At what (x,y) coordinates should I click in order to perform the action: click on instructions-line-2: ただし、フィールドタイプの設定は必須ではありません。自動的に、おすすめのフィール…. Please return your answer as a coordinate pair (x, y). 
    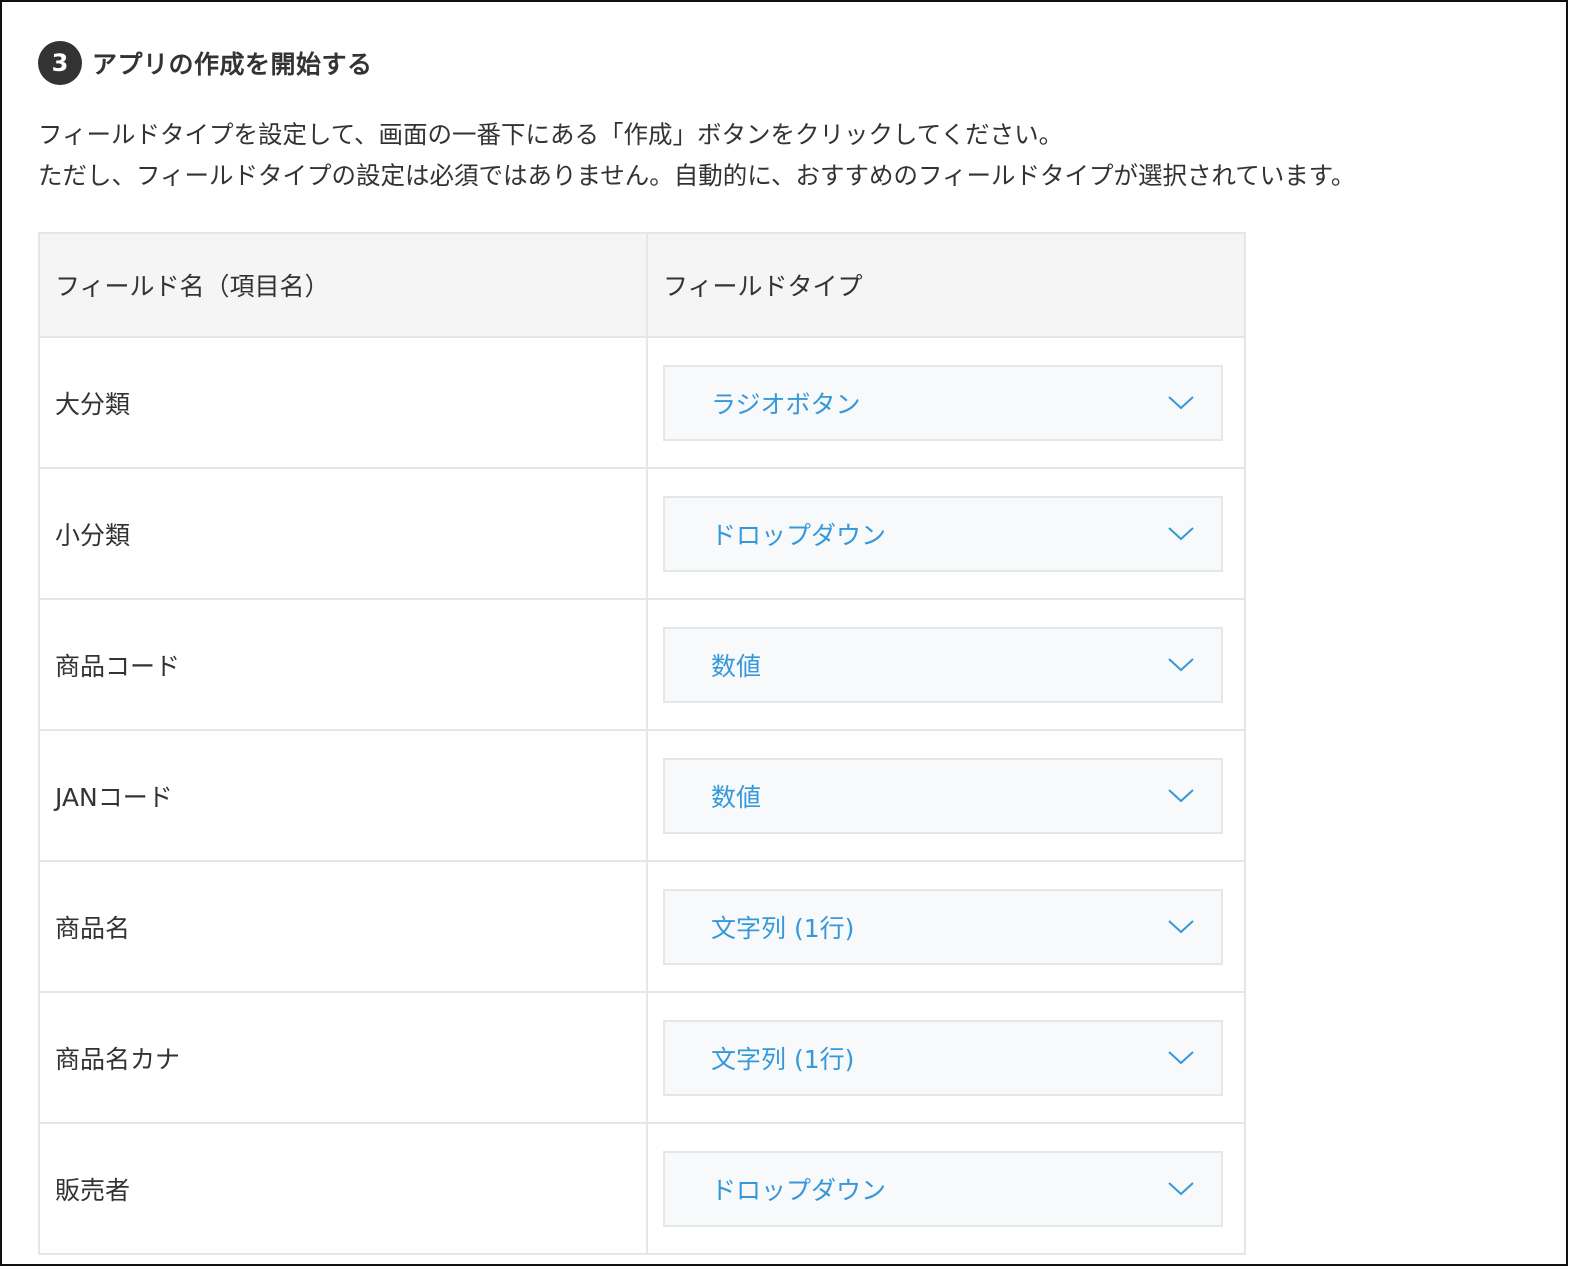
    Looking at the image, I should click on (697, 175).